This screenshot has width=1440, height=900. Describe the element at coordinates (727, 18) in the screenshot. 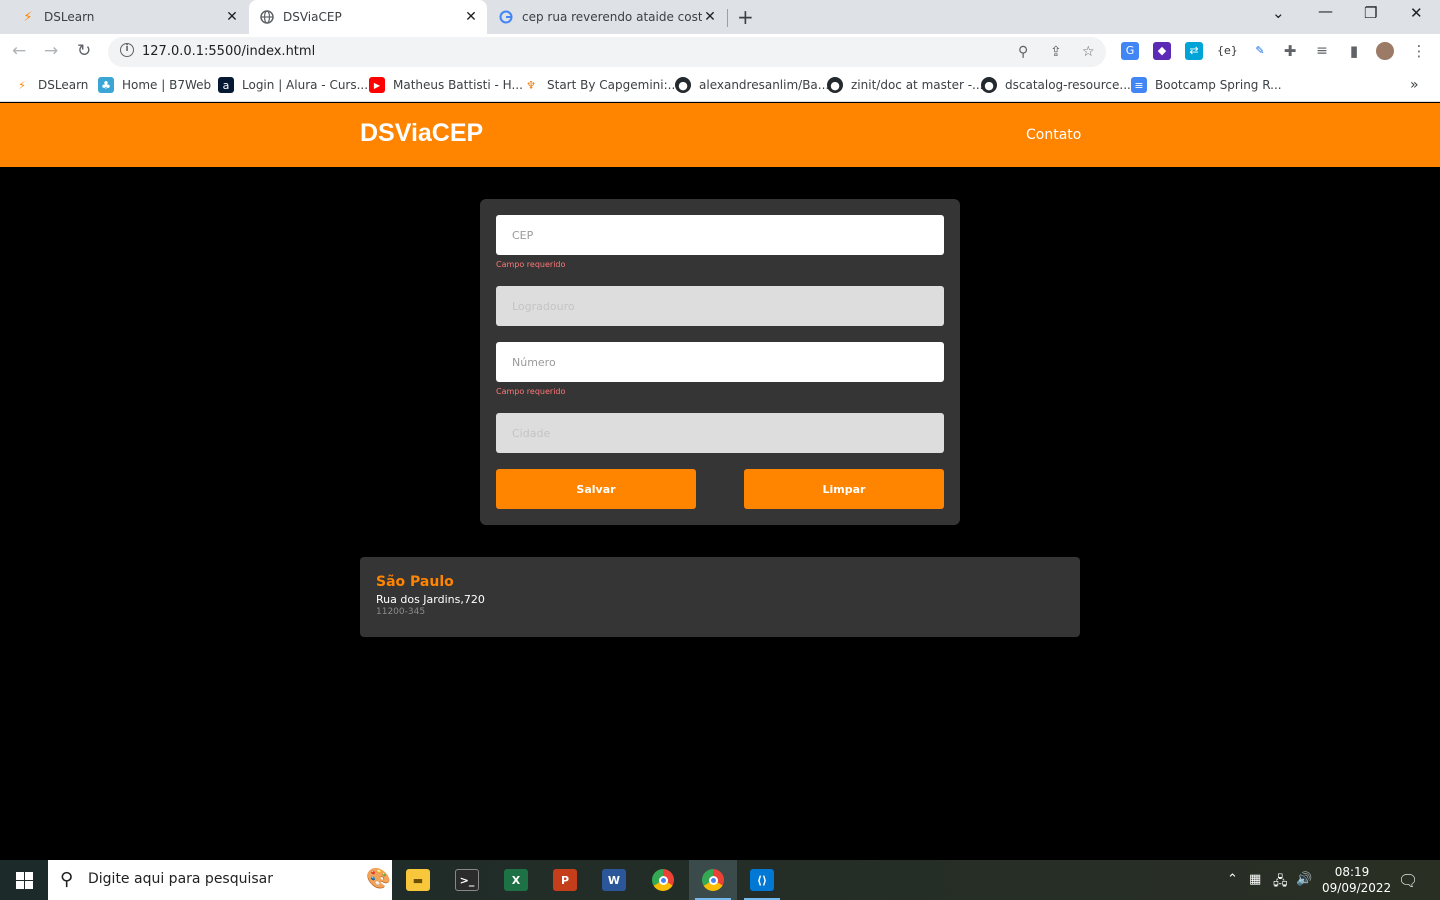

I see `tab-separator` at that location.